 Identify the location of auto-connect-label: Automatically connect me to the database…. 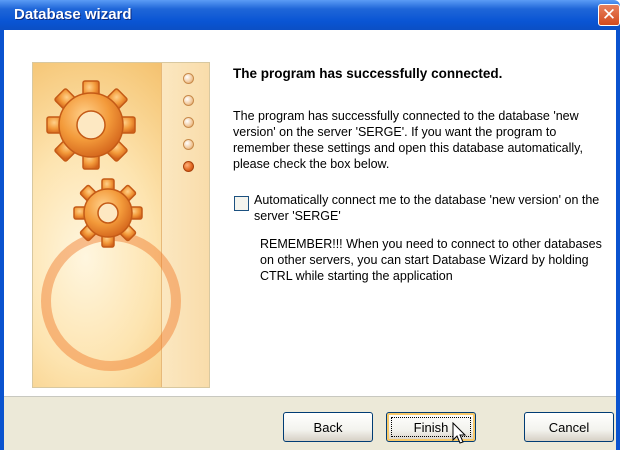
(434, 208).